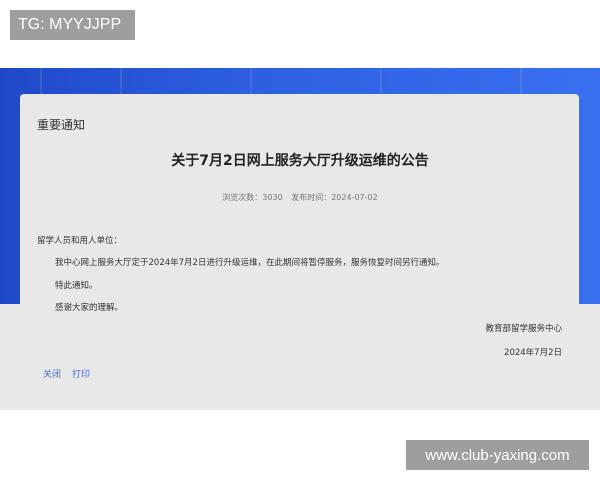 This screenshot has width=600, height=480. What do you see at coordinates (61, 125) in the screenshot?
I see `section-label: 重要通知` at bounding box center [61, 125].